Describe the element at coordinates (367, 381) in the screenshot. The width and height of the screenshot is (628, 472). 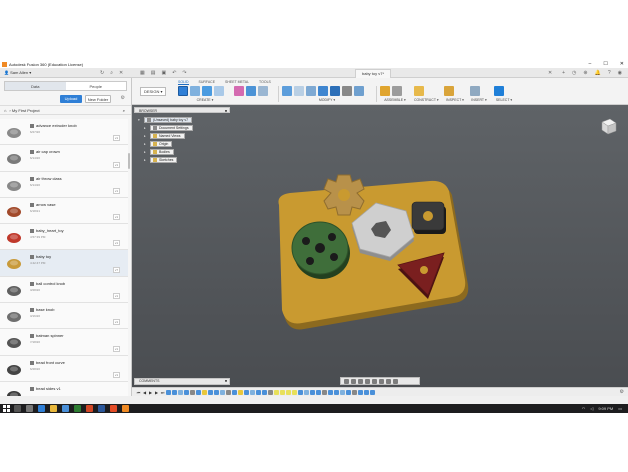
I see `zoom-icon` at that location.